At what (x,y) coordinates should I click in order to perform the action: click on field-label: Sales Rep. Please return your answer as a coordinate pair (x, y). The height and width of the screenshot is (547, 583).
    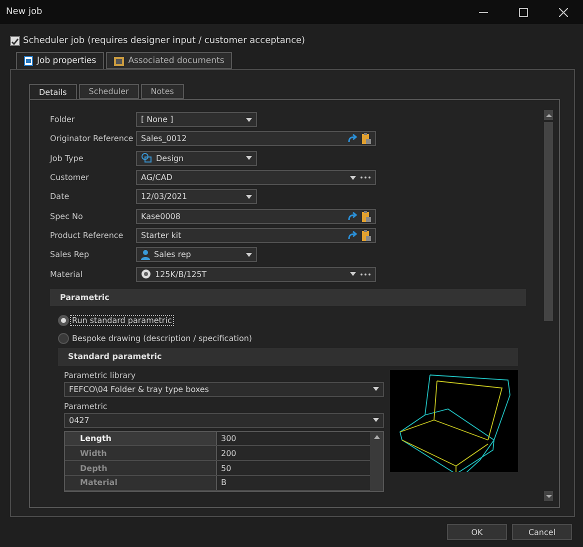
    Looking at the image, I should click on (70, 255).